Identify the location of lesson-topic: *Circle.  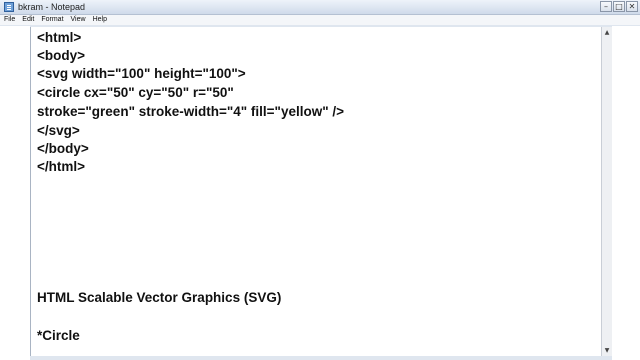
(58, 335).